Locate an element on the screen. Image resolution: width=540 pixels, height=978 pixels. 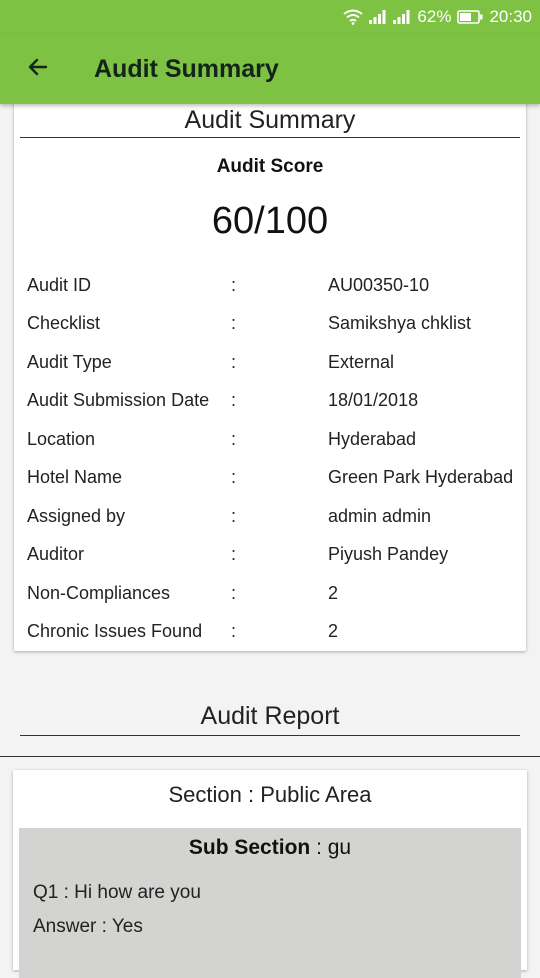
battery-icon is located at coordinates (470, 17).